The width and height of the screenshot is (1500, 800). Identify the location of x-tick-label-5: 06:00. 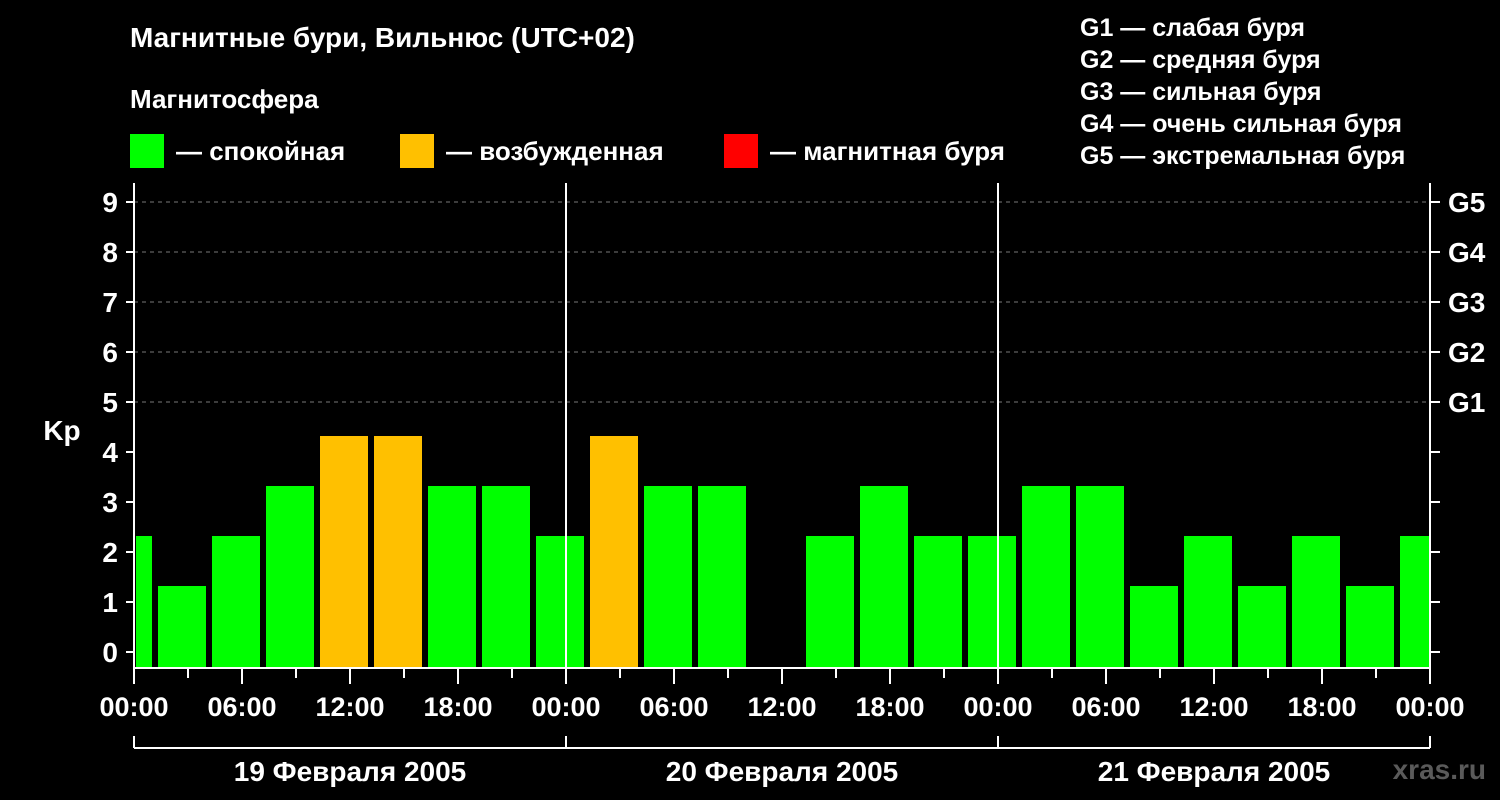
(673, 707).